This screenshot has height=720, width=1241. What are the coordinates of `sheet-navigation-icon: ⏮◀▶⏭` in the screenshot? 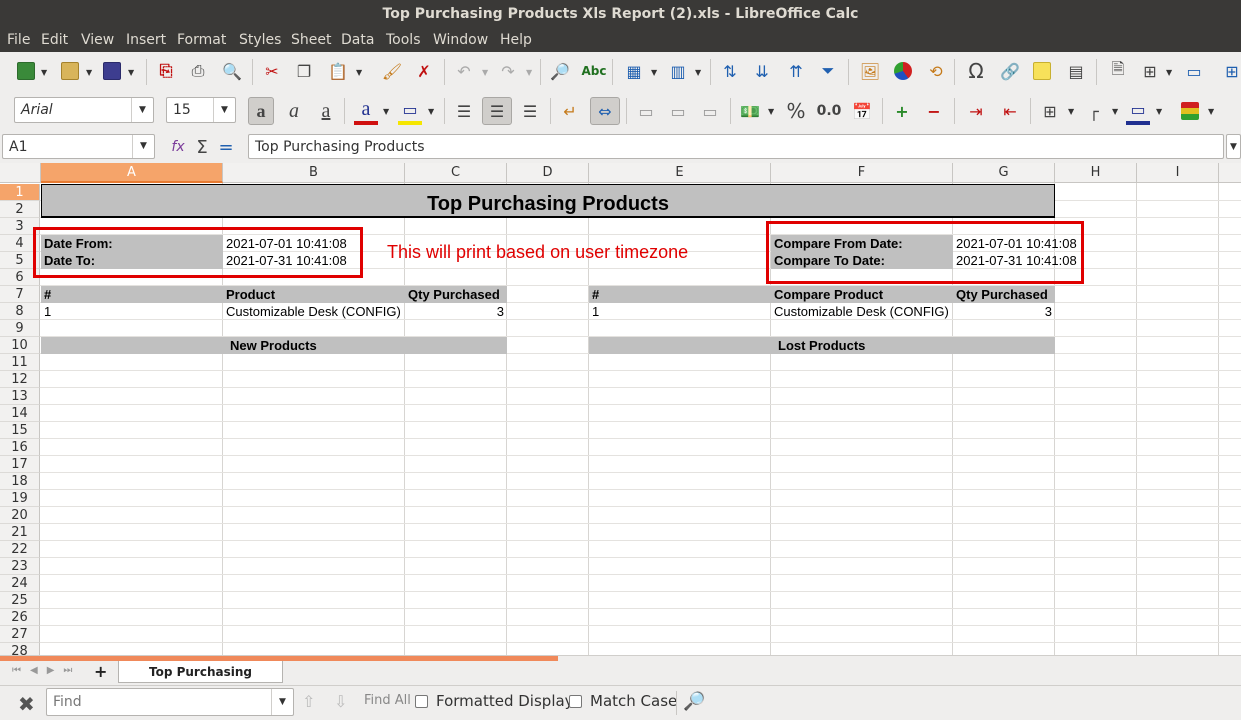 It's located at (46, 670).